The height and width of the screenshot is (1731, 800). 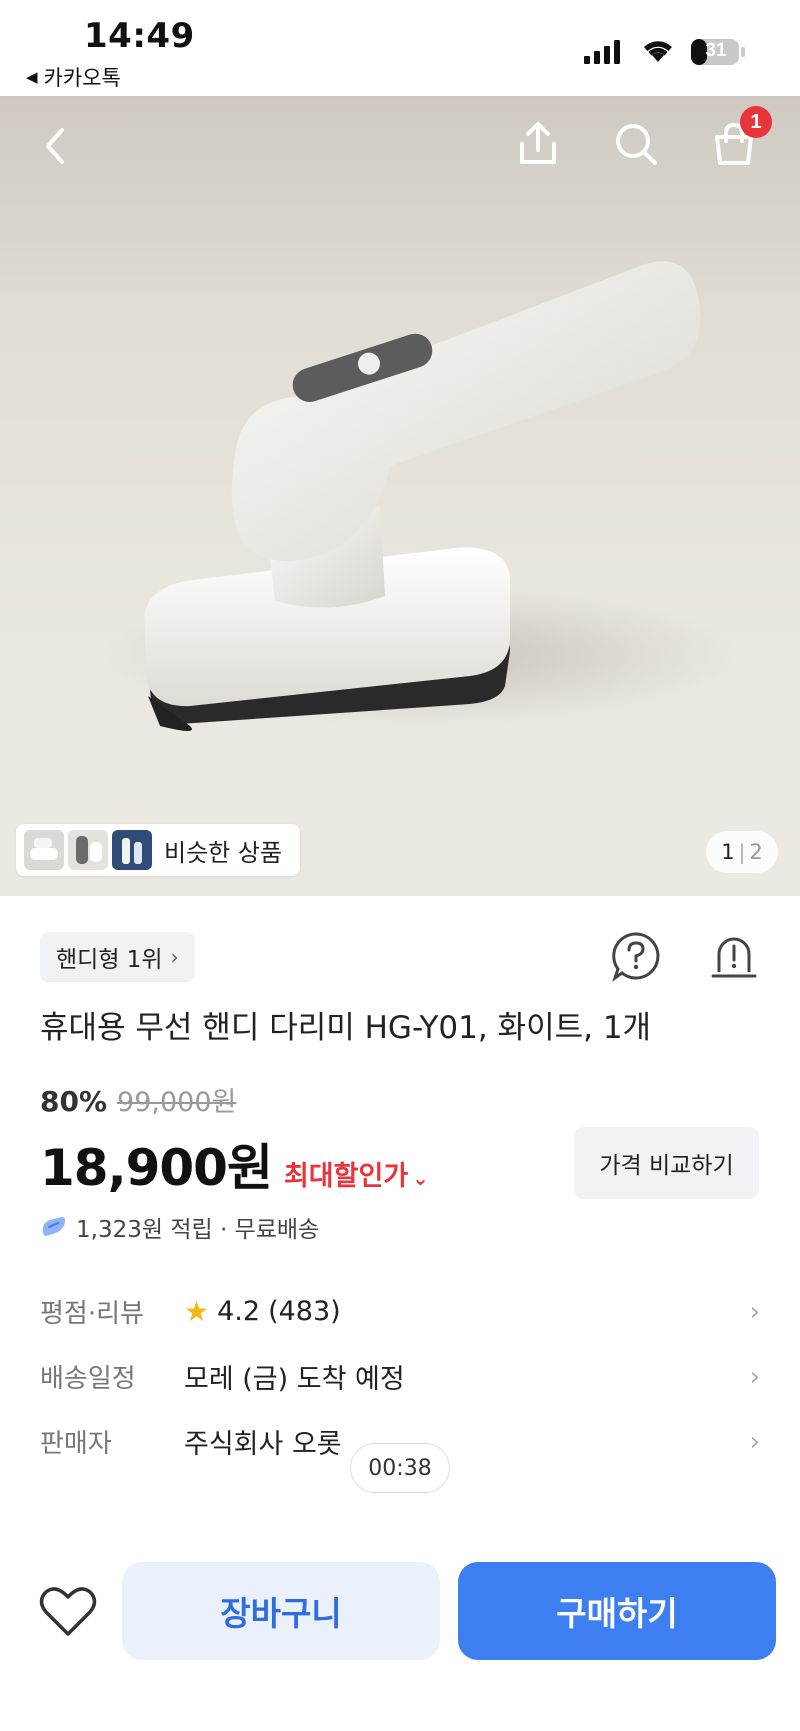 I want to click on video-timer: 00:38, so click(x=400, y=1468).